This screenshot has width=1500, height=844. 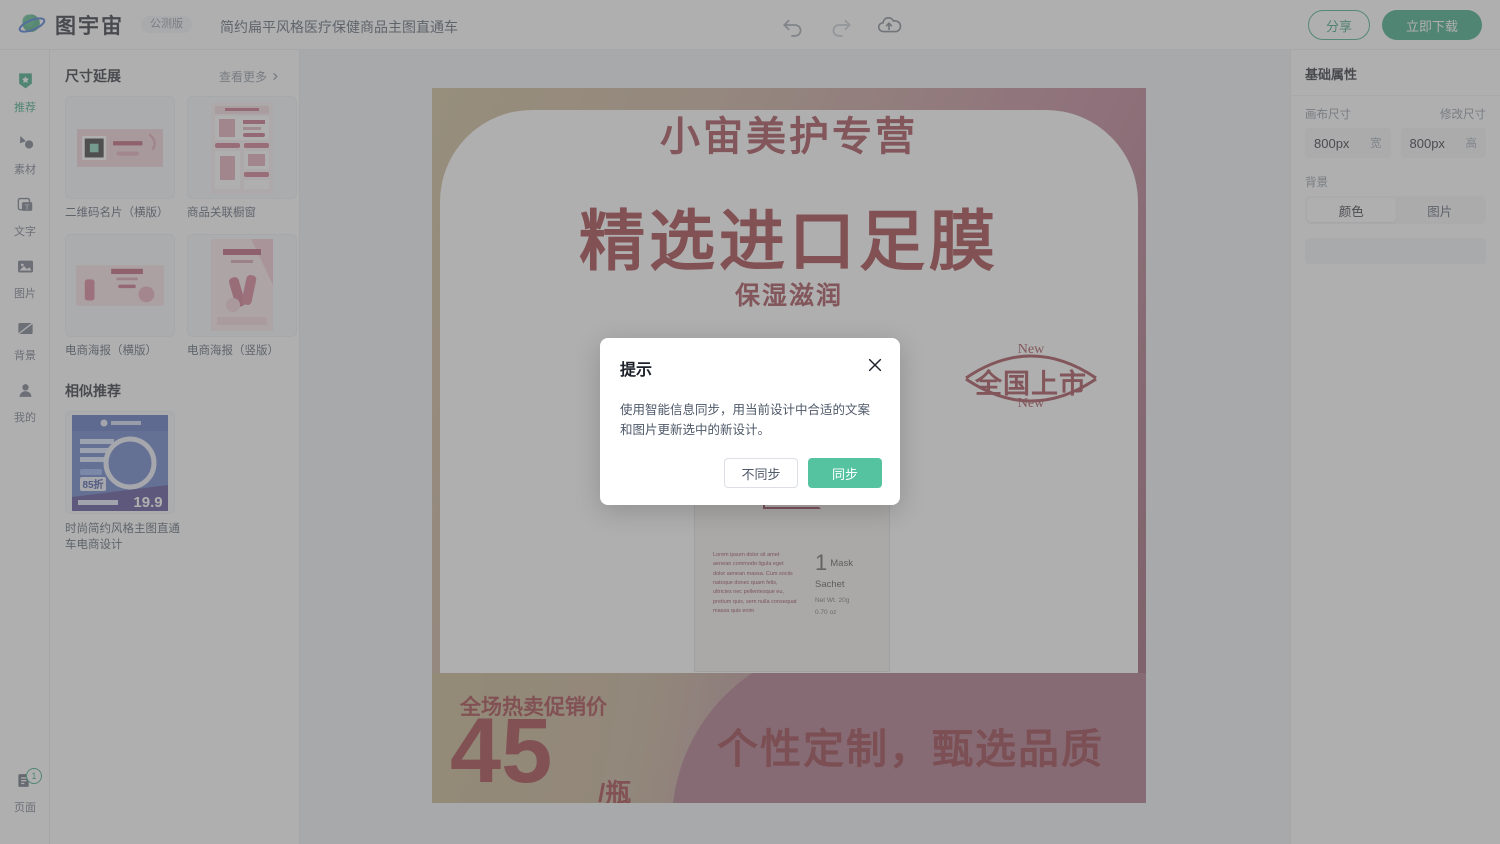 What do you see at coordinates (845, 473) in the screenshot?
I see `sync-button: 同步` at bounding box center [845, 473].